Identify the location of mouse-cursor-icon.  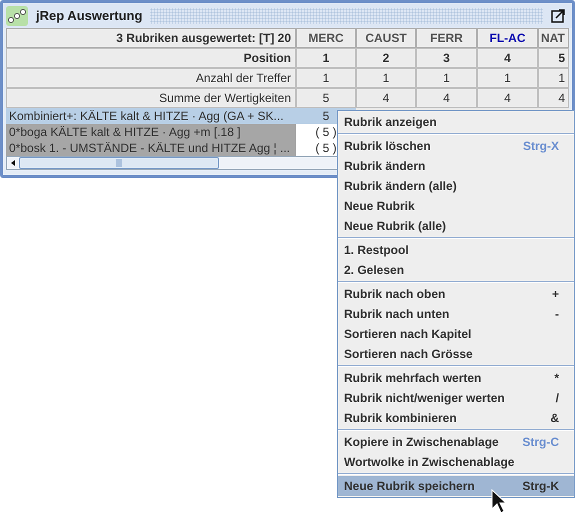
(499, 502).